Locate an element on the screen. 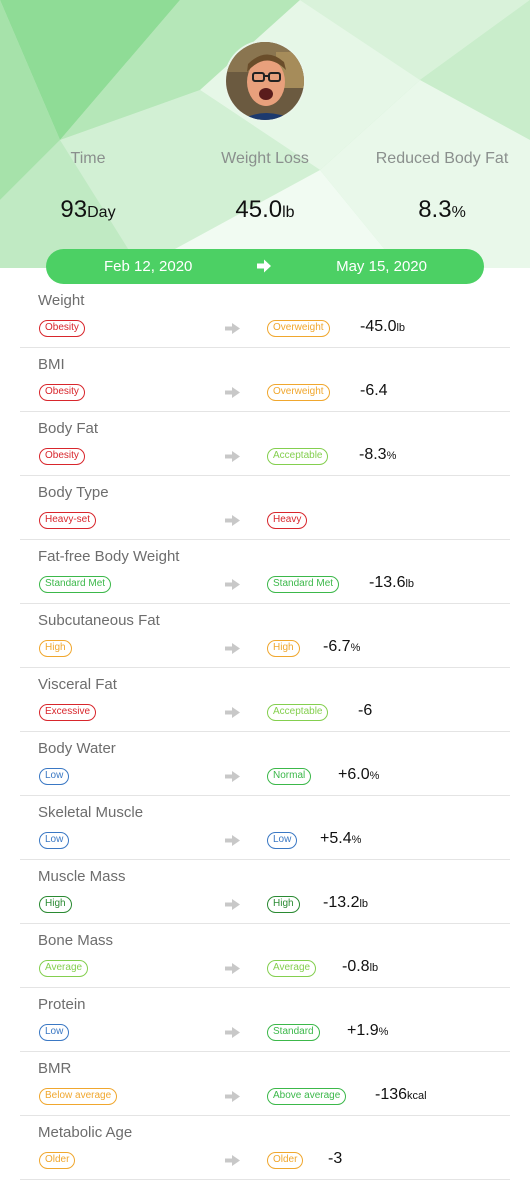 The height and width of the screenshot is (1200, 530). metric-change: -136kcal is located at coordinates (401, 1094).